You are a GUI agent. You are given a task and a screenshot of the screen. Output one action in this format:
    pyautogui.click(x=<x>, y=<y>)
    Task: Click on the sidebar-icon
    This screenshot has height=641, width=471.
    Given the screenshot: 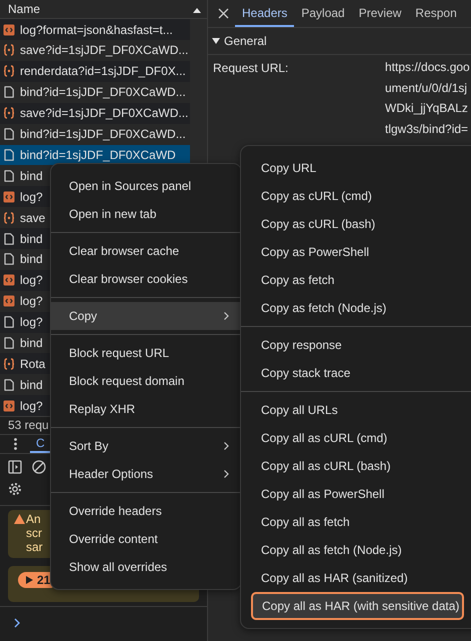 What is the action you would take?
    pyautogui.click(x=15, y=467)
    